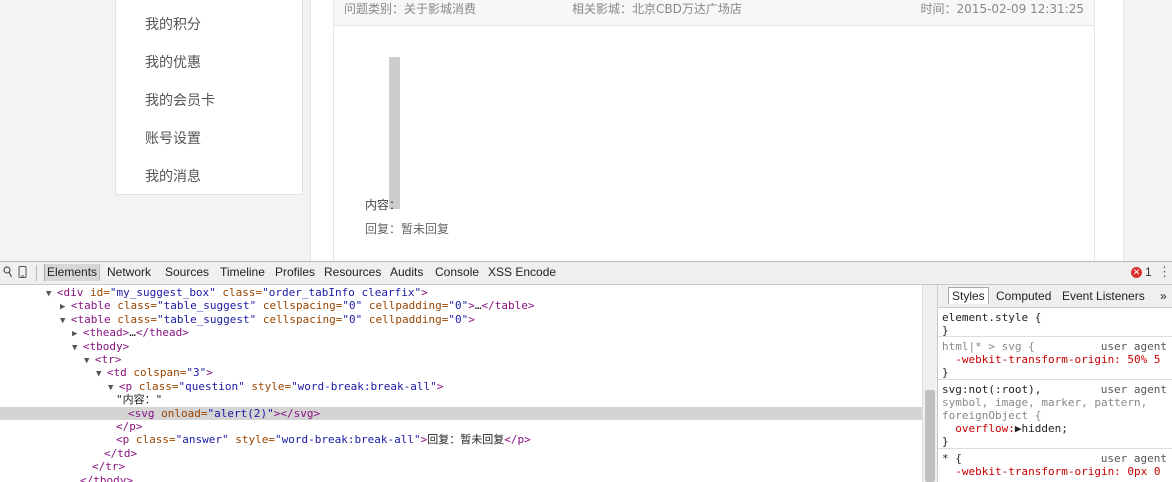 The height and width of the screenshot is (482, 1172). Describe the element at coordinates (173, 176) in the screenshot. I see `menu-item-messages: 我的消息` at that location.